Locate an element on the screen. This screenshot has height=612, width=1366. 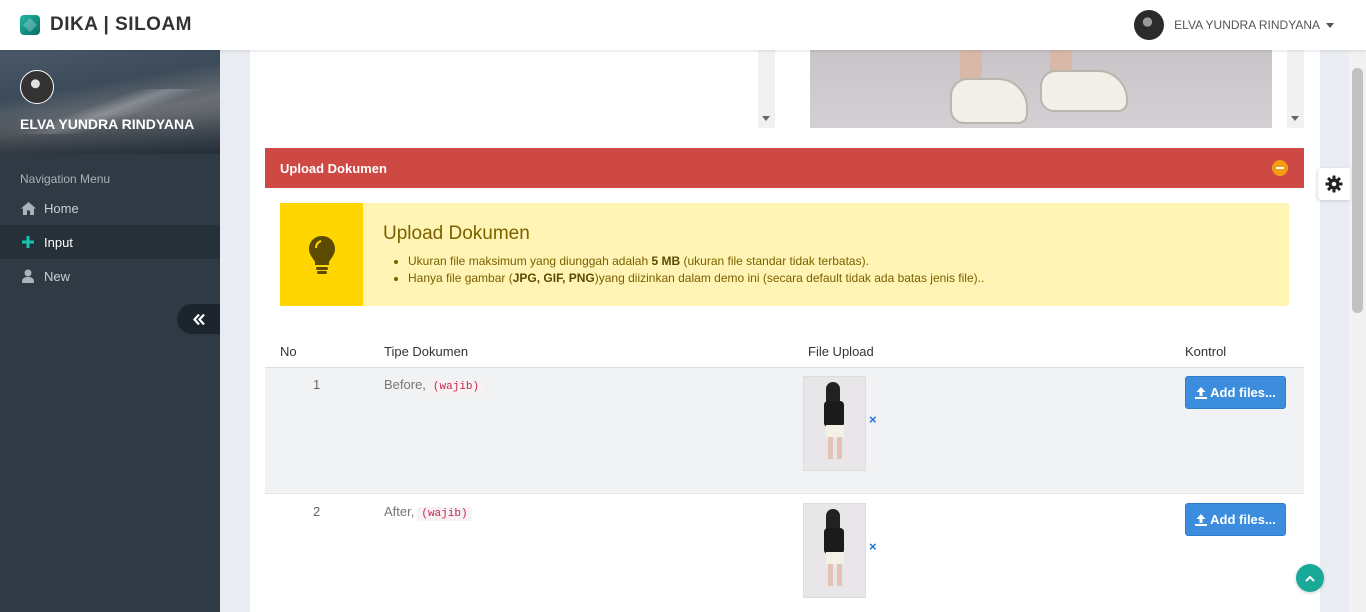
user-name: ELVA YUNDRA RINDYANA is located at coordinates (1247, 25).